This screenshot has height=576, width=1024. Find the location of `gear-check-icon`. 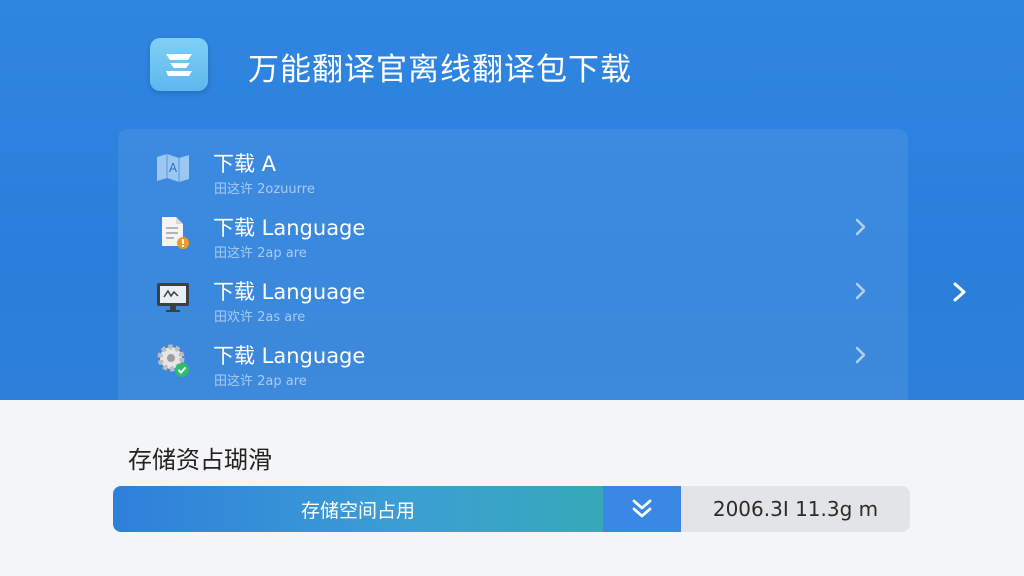

gear-check-icon is located at coordinates (173, 360).